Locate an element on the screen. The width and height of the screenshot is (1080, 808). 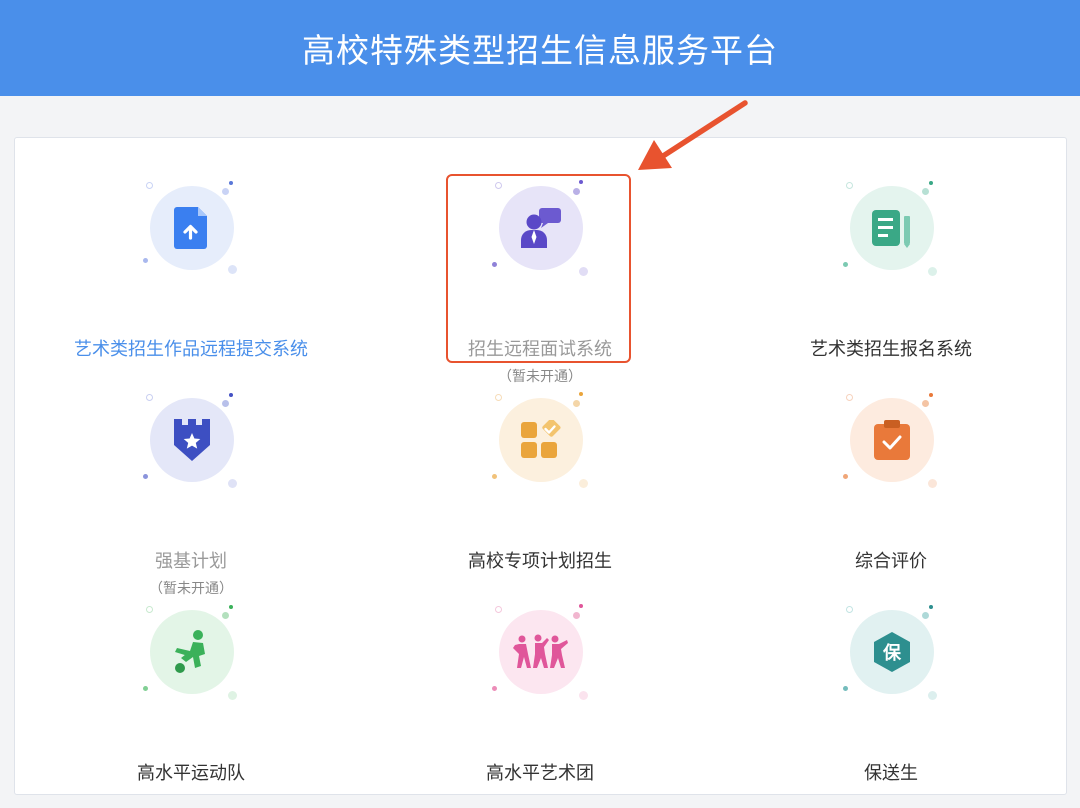
tile-comprehensive-evaluation: 综合评价 is located at coordinates (891, 488).